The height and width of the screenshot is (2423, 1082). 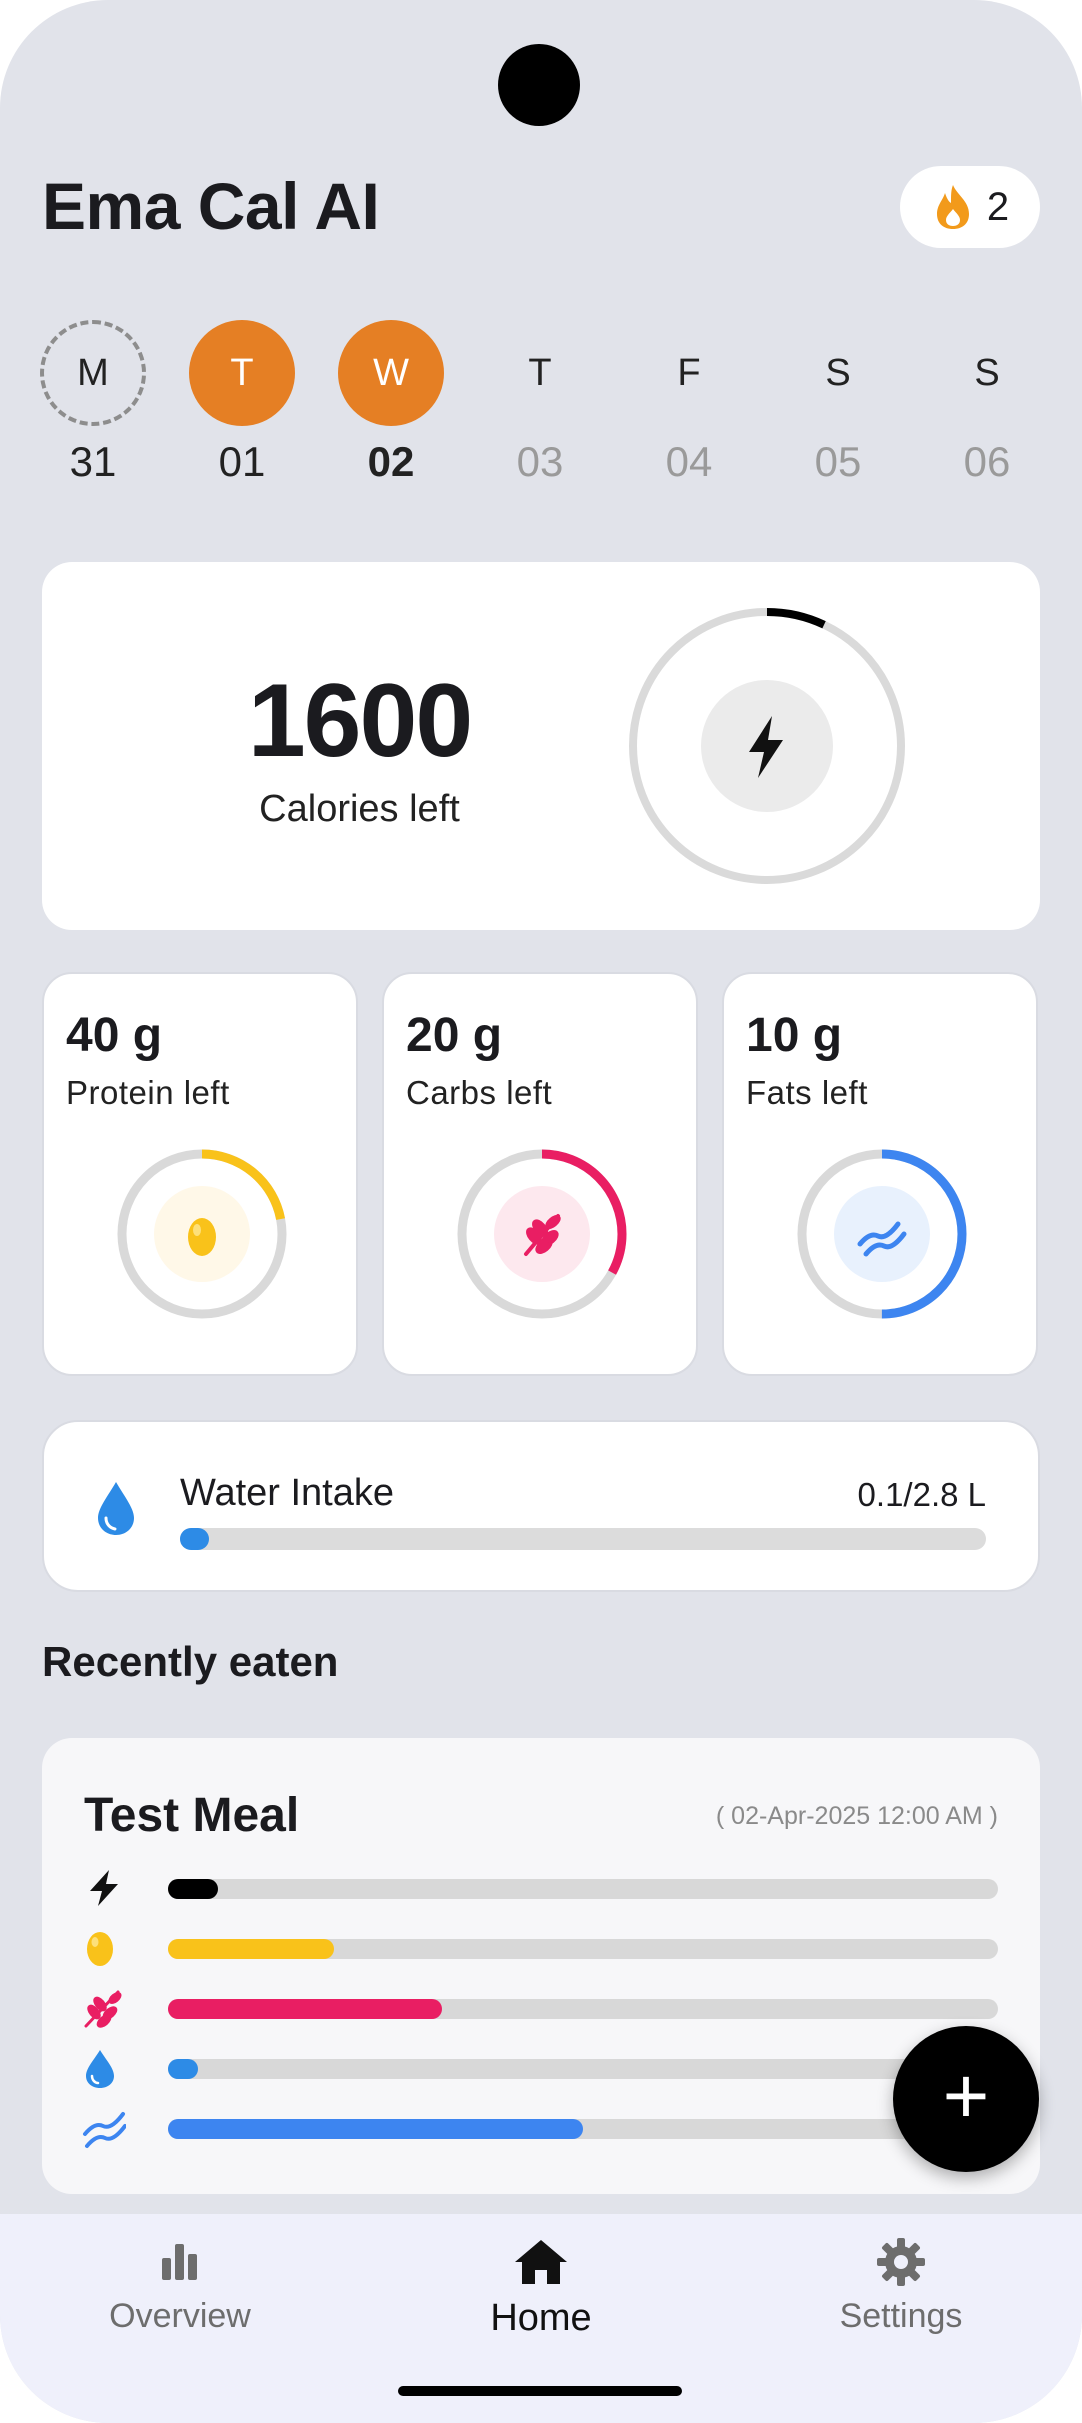 I want to click on protein-ring, so click(x=202, y=1234).